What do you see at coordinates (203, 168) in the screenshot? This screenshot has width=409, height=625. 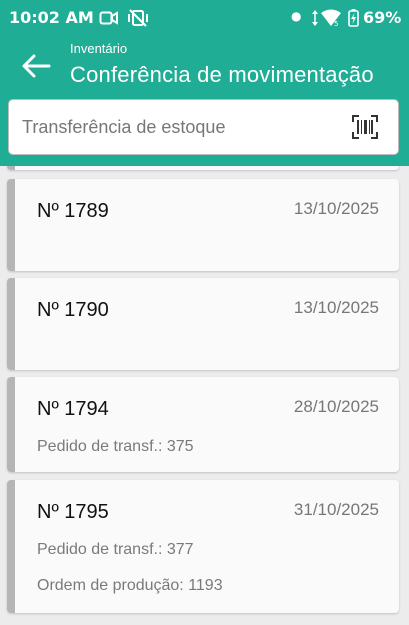 I see `list-item-partial` at bounding box center [203, 168].